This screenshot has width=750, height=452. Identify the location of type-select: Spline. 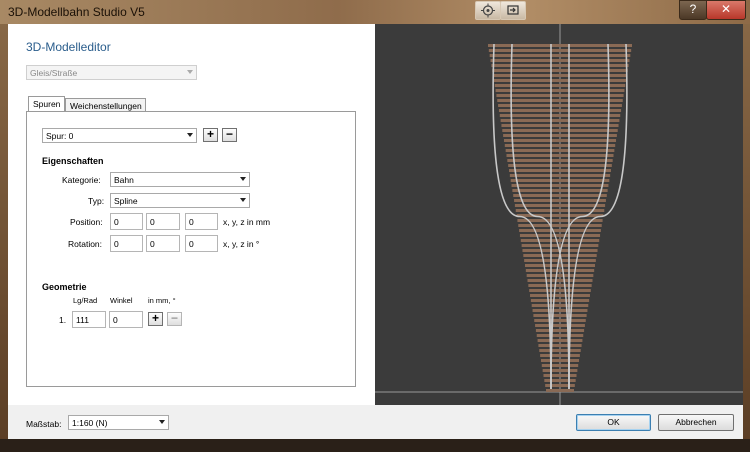
(180, 200).